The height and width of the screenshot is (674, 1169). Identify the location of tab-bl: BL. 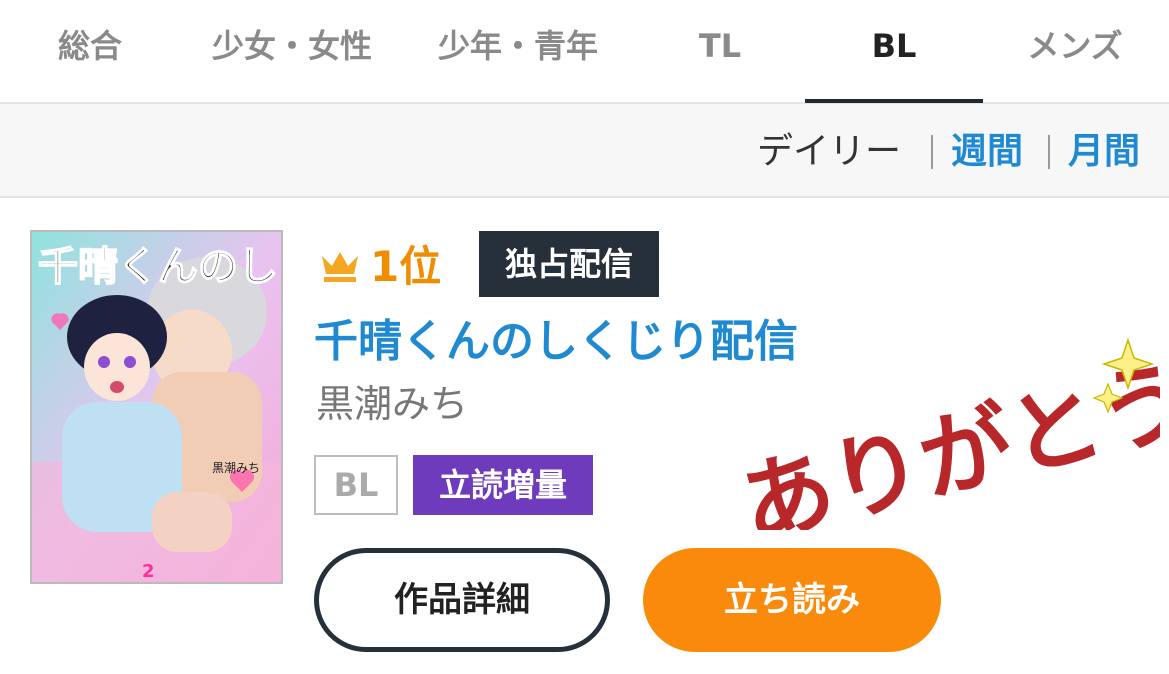
(894, 52).